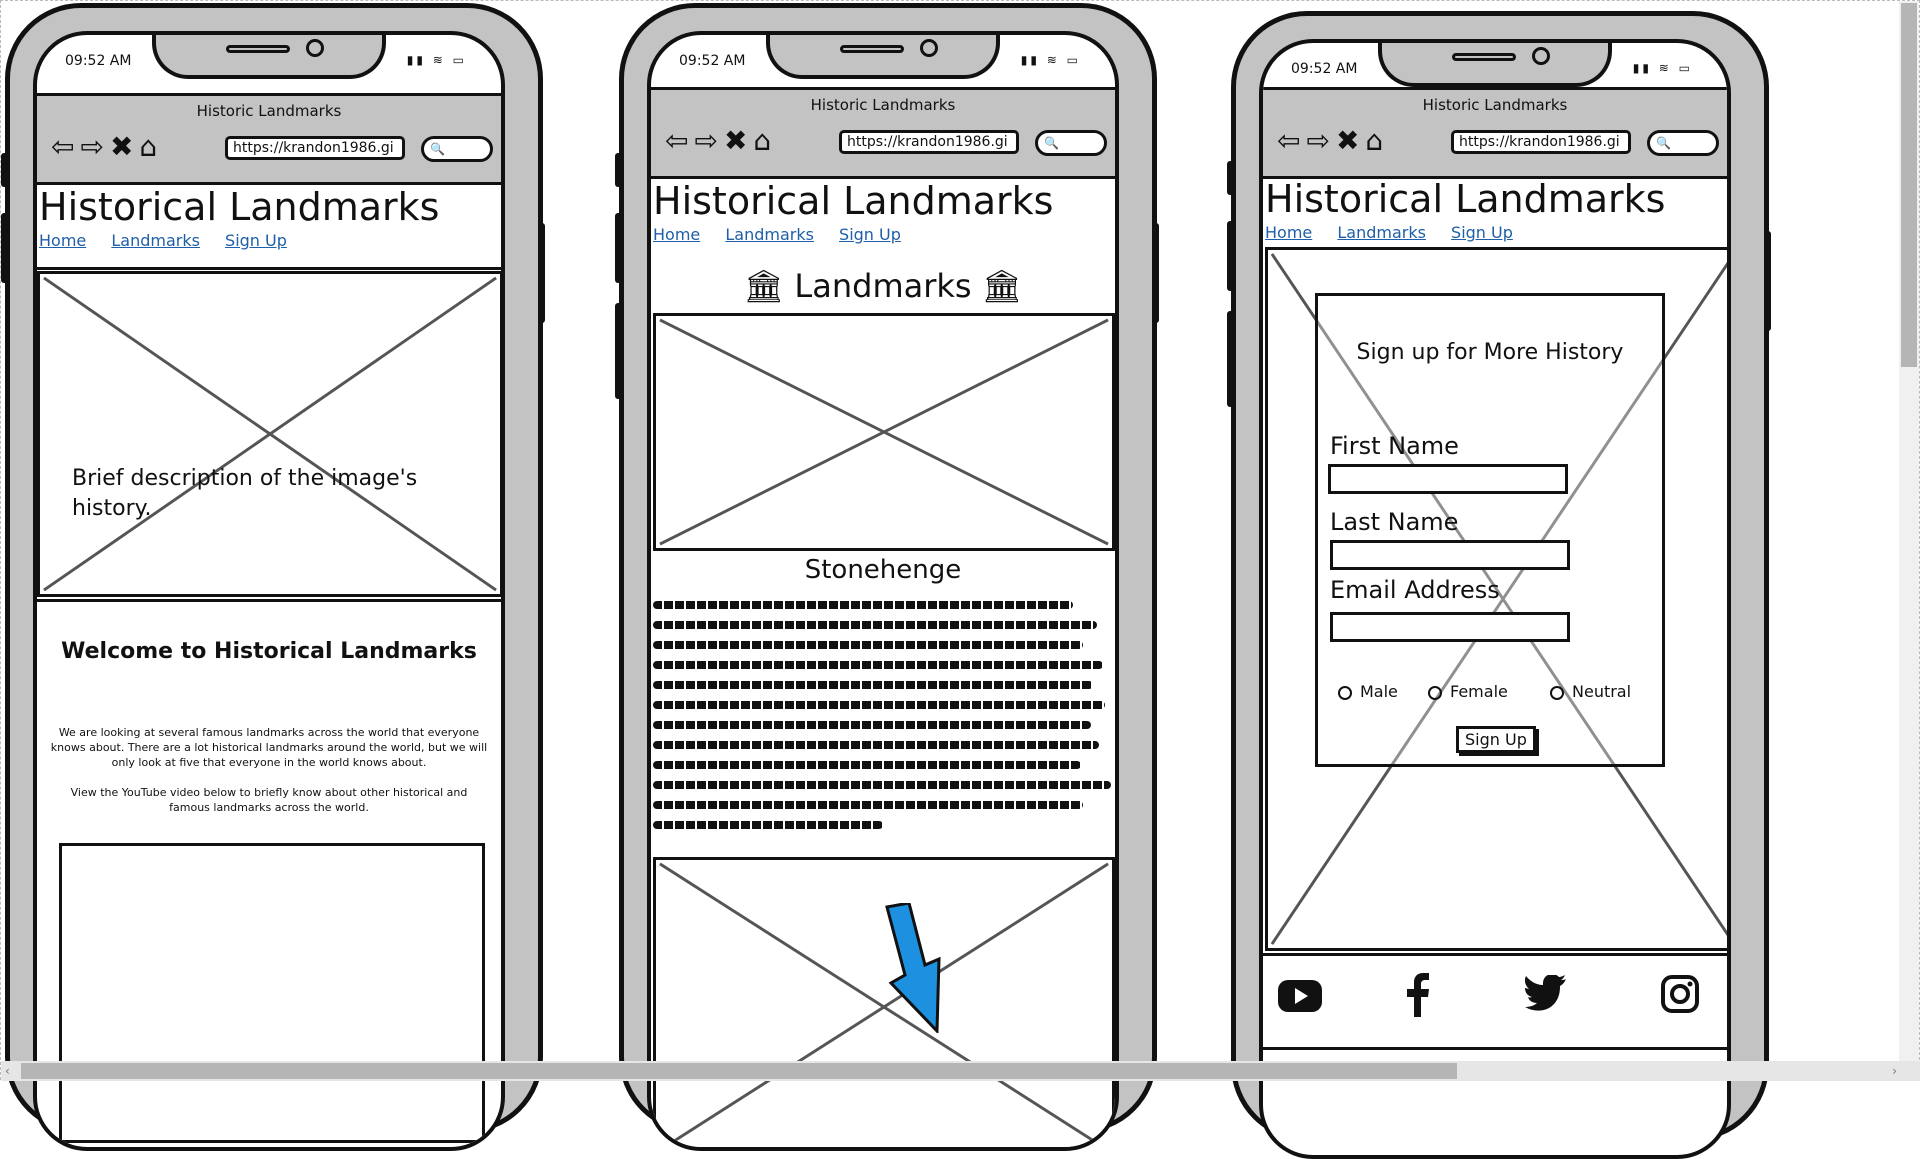 The image size is (1920, 1159). What do you see at coordinates (1495, 1008) in the screenshot?
I see `social-footer` at bounding box center [1495, 1008].